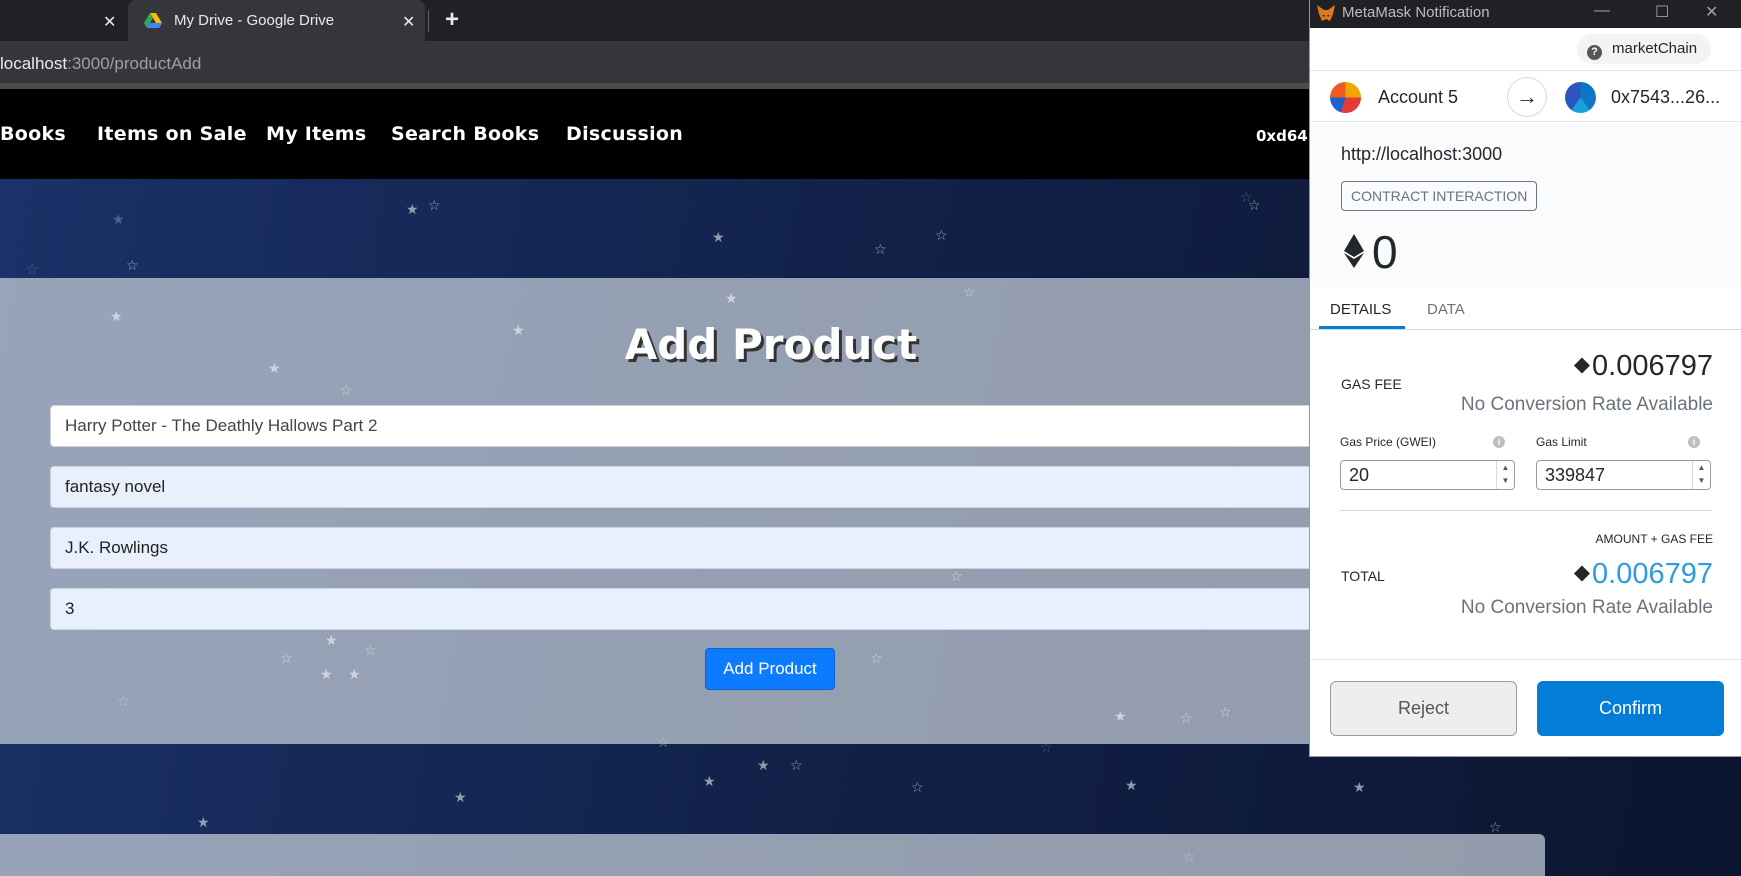 The height and width of the screenshot is (876, 1741). What do you see at coordinates (1662, 12) in the screenshot?
I see `maximize-icon: ☐` at bounding box center [1662, 12].